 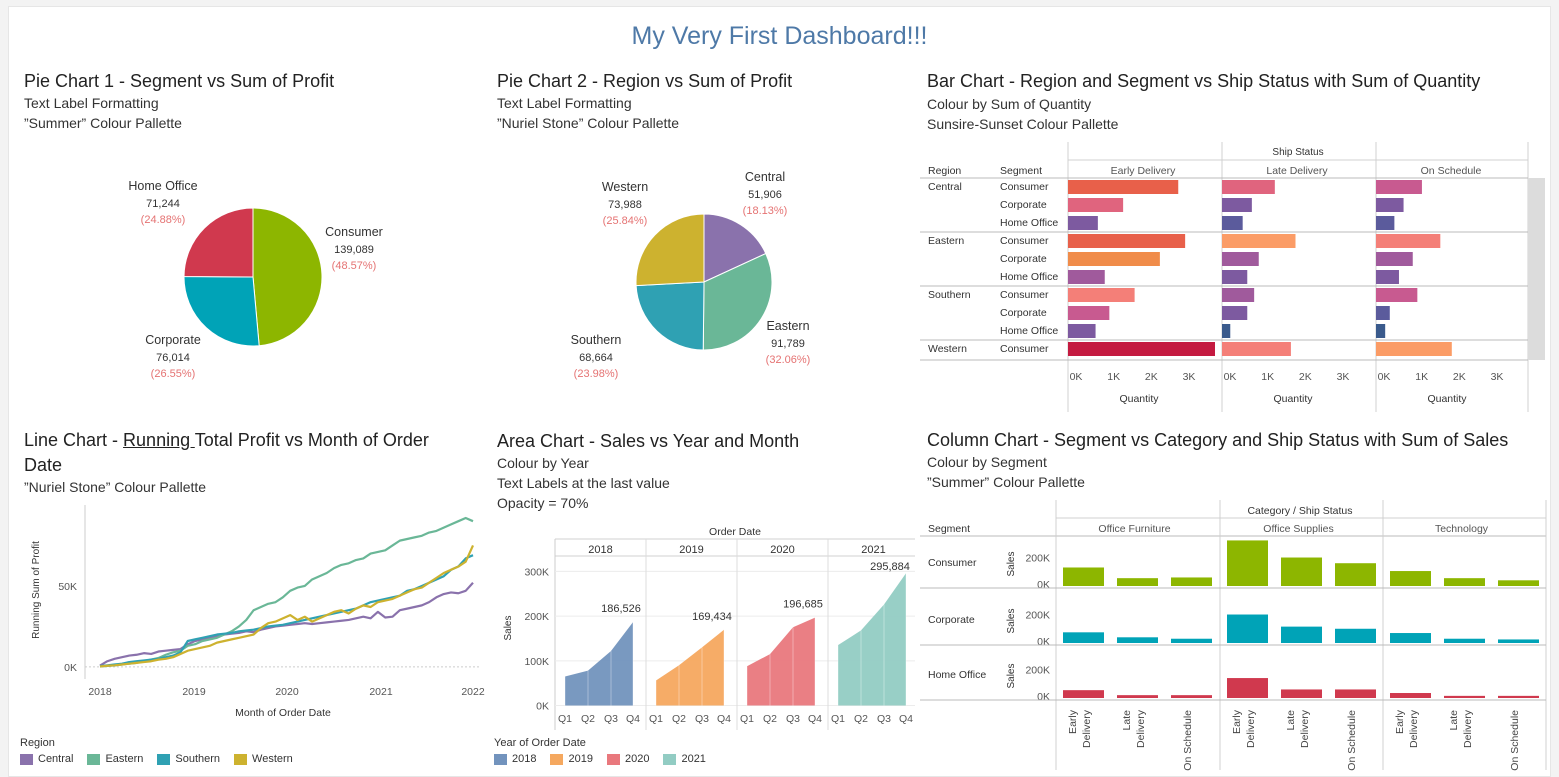 What do you see at coordinates (542, 707) in the screenshot?
I see `area-y-tick: 0K` at bounding box center [542, 707].